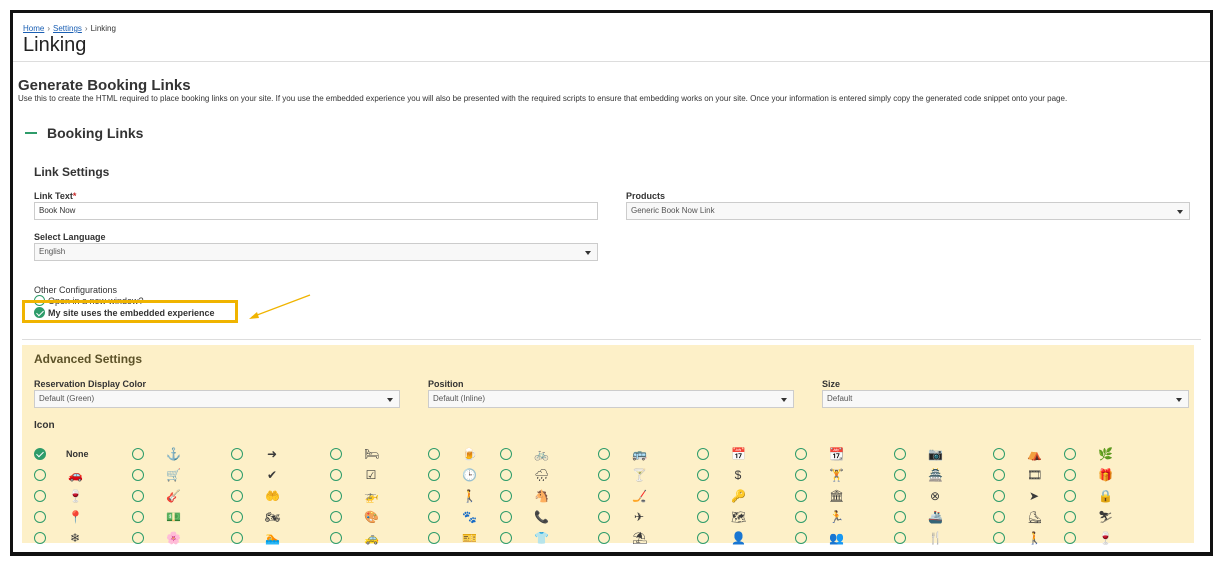 The image size is (1221, 571). I want to click on language-select: English, so click(316, 252).